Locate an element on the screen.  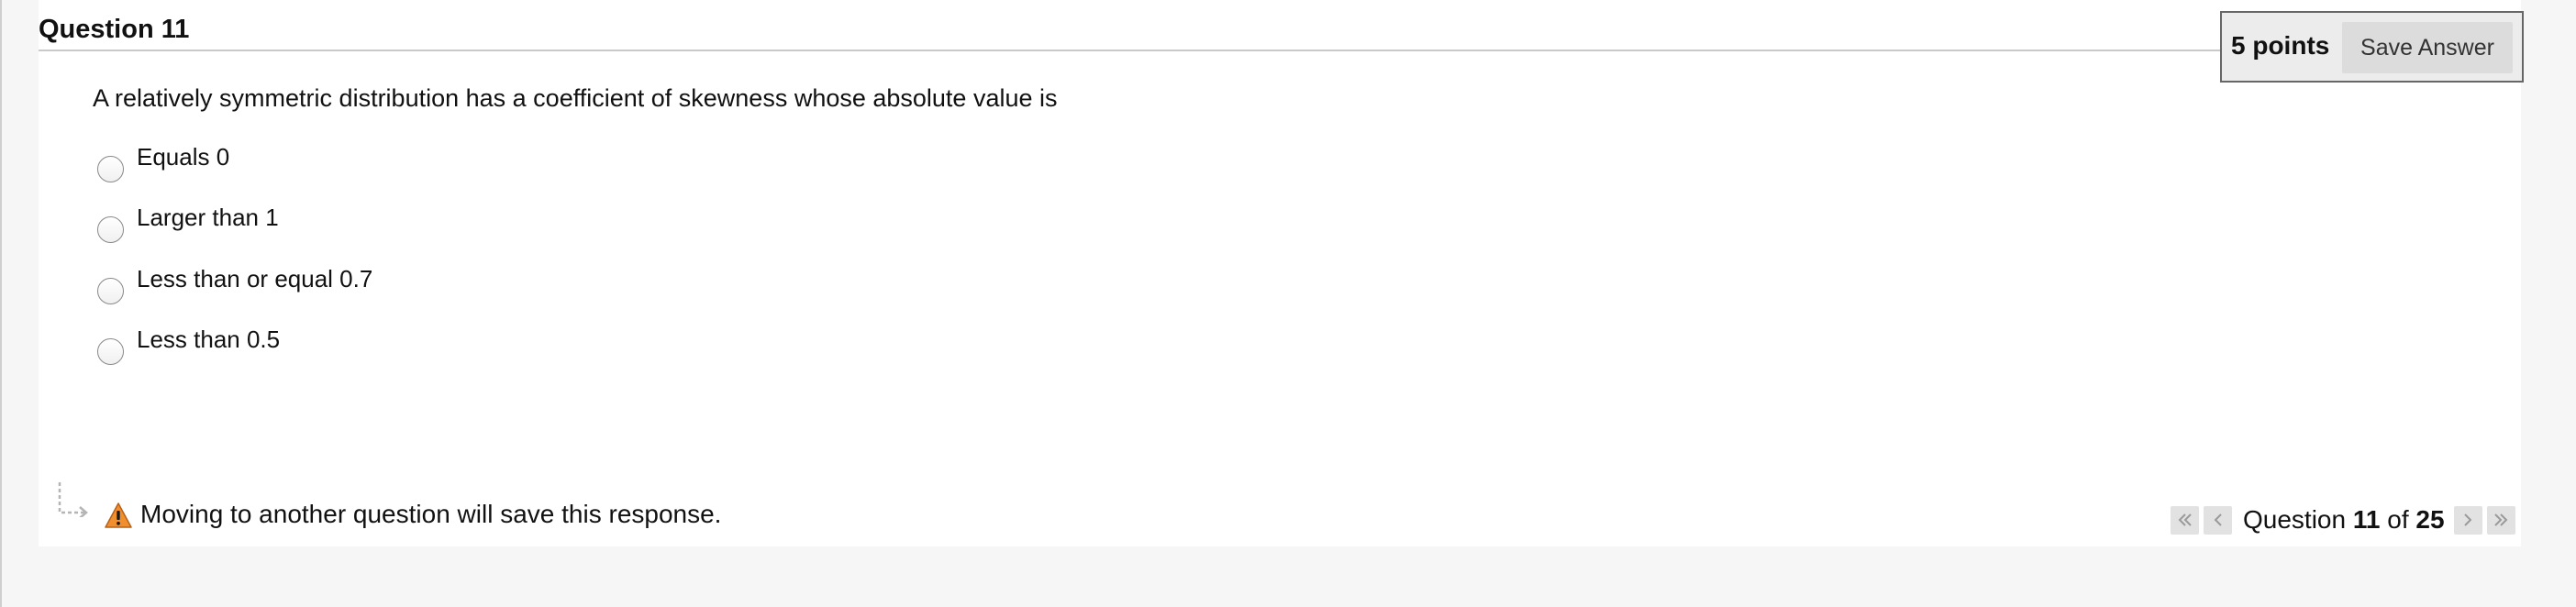
total-questions: 25 is located at coordinates (2430, 519).